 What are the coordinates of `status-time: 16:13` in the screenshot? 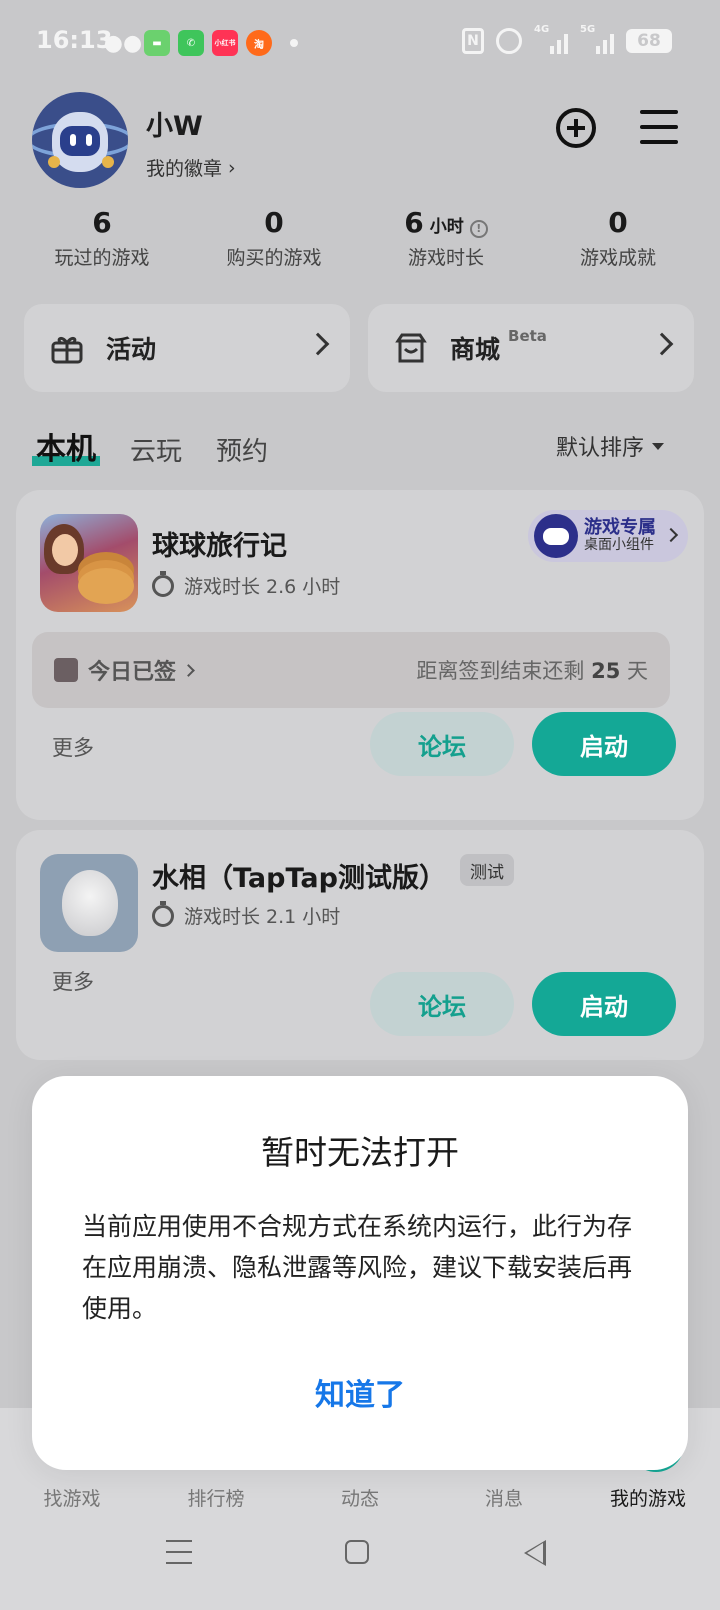 It's located at (74, 40).